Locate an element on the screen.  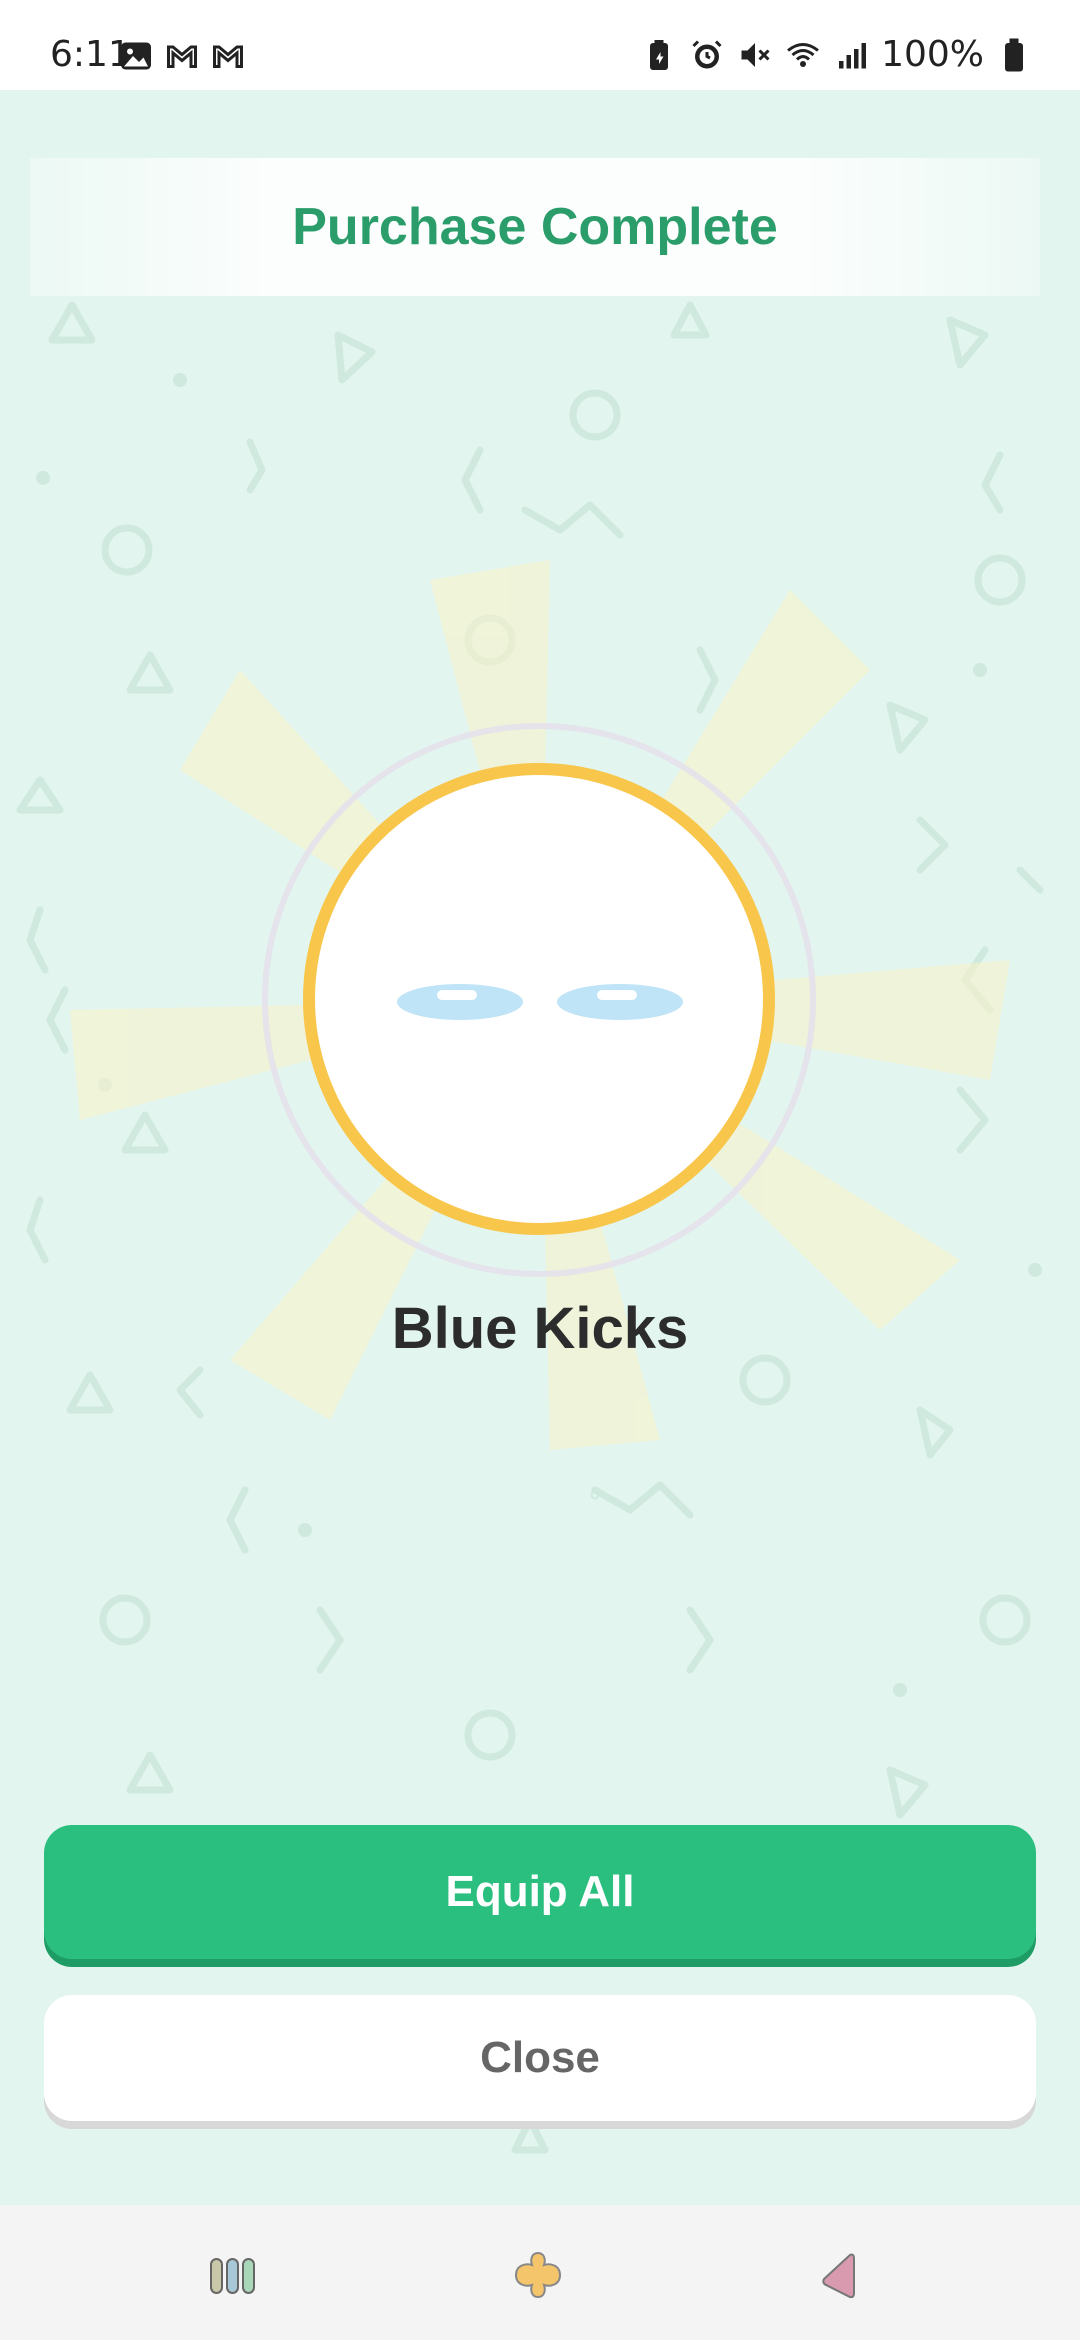
item-name: Blue Kicks is located at coordinates (540, 1328).